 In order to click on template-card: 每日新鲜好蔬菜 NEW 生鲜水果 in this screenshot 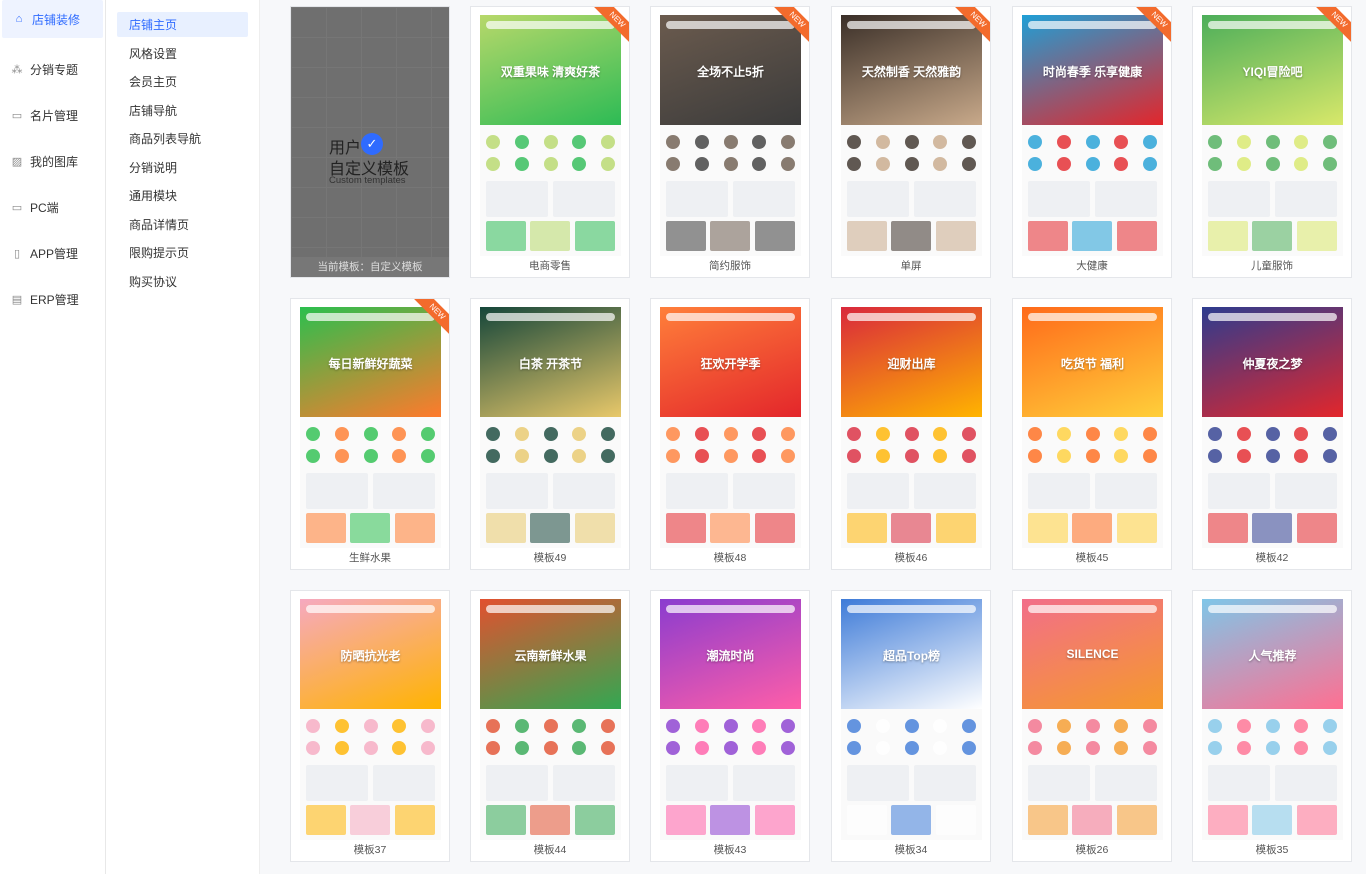, I will do `click(370, 434)`.